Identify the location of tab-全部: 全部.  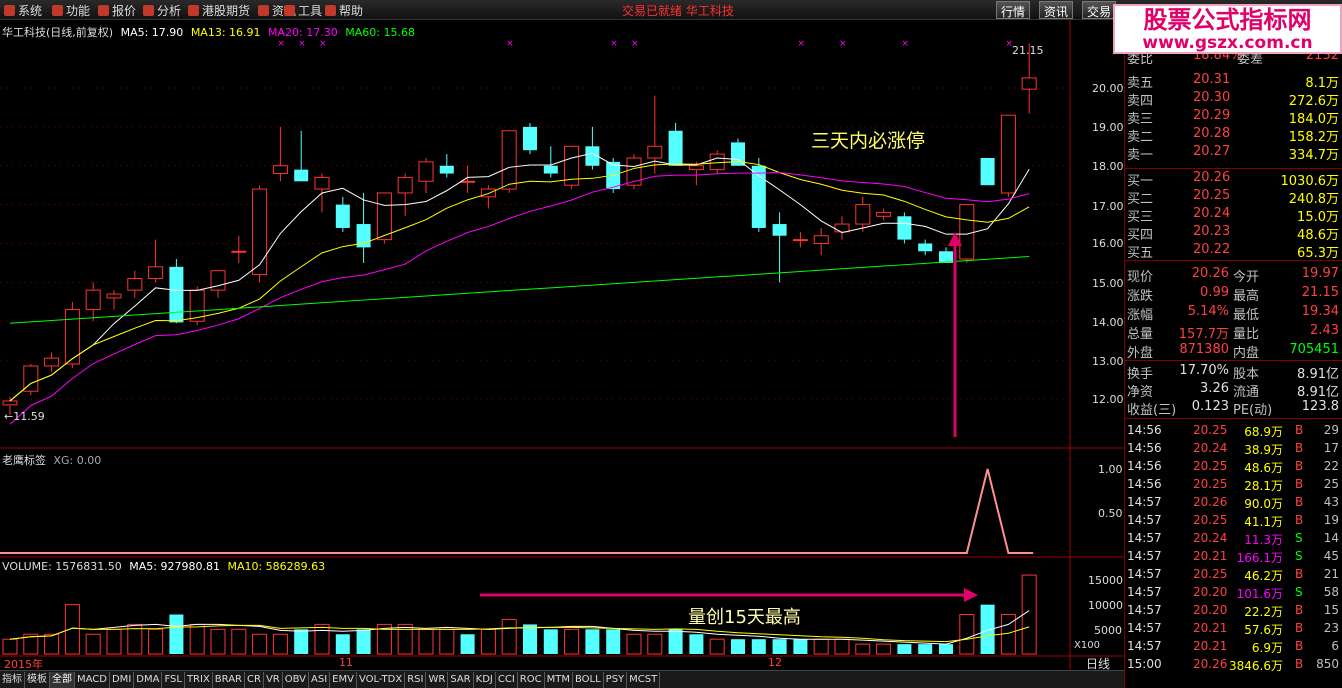
(62, 680).